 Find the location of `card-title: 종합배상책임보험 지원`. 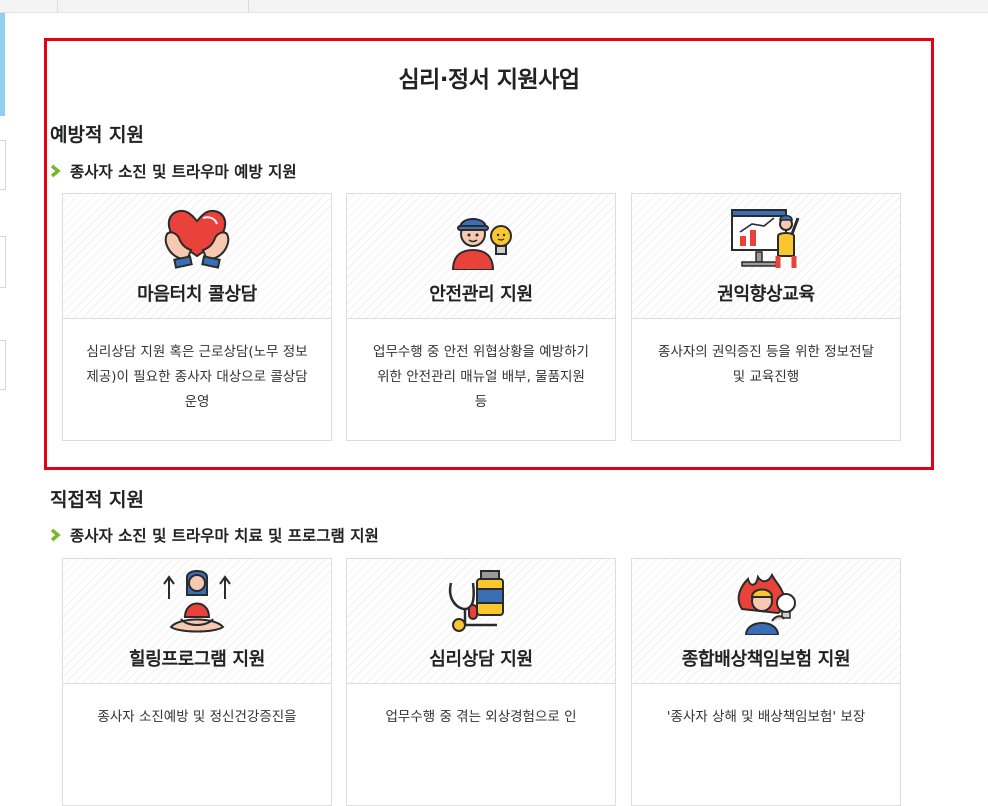

card-title: 종합배상책임보험 지원 is located at coordinates (766, 659).